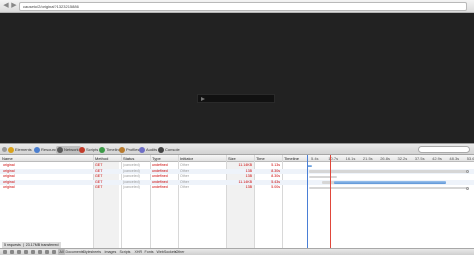  I want to click on timeline-tick-label: 21.5s, so click(367, 158).